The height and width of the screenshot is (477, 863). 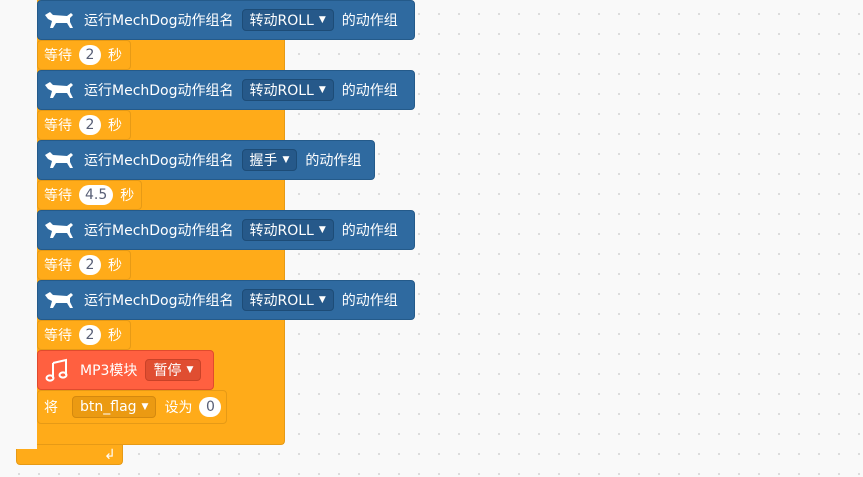 I want to click on variable-dropdown: btn_flag ▼, so click(x=114, y=407).